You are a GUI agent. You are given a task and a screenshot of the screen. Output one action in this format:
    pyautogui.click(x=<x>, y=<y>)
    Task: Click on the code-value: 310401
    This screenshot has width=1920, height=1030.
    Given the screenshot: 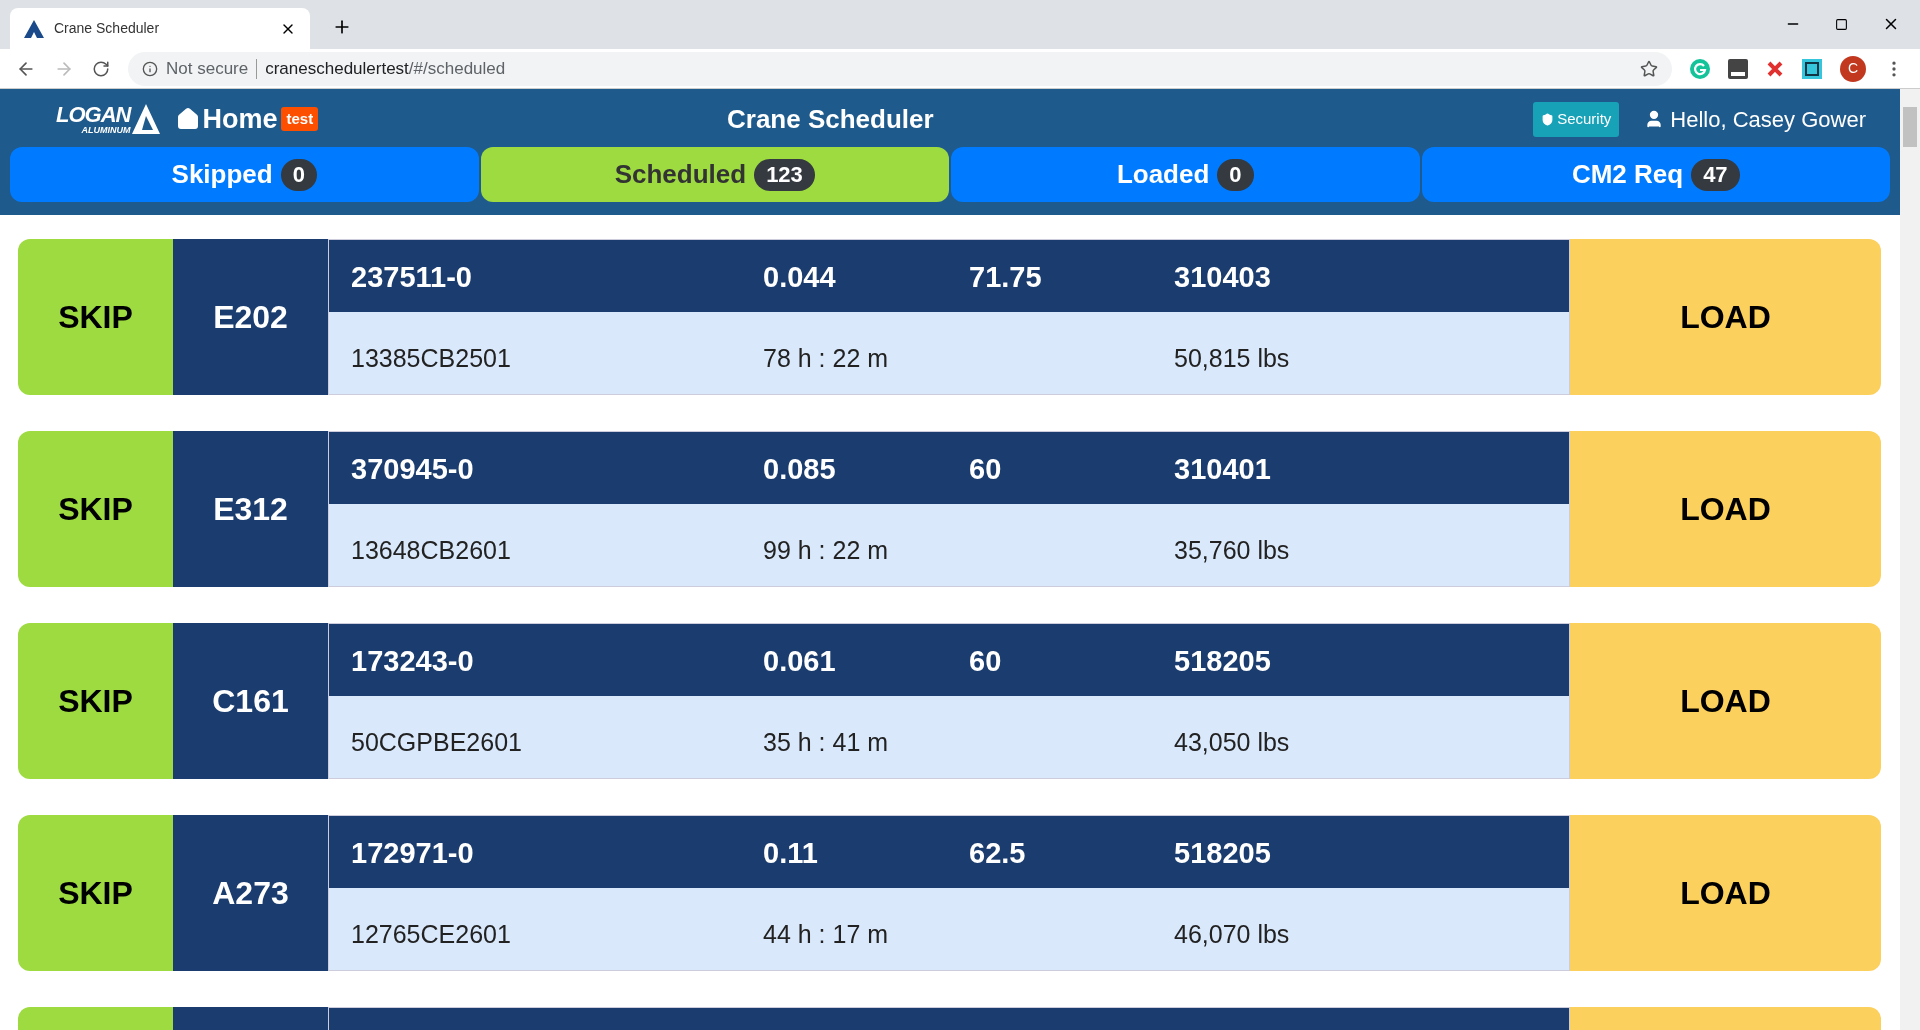 What is the action you would take?
    pyautogui.click(x=1222, y=469)
    